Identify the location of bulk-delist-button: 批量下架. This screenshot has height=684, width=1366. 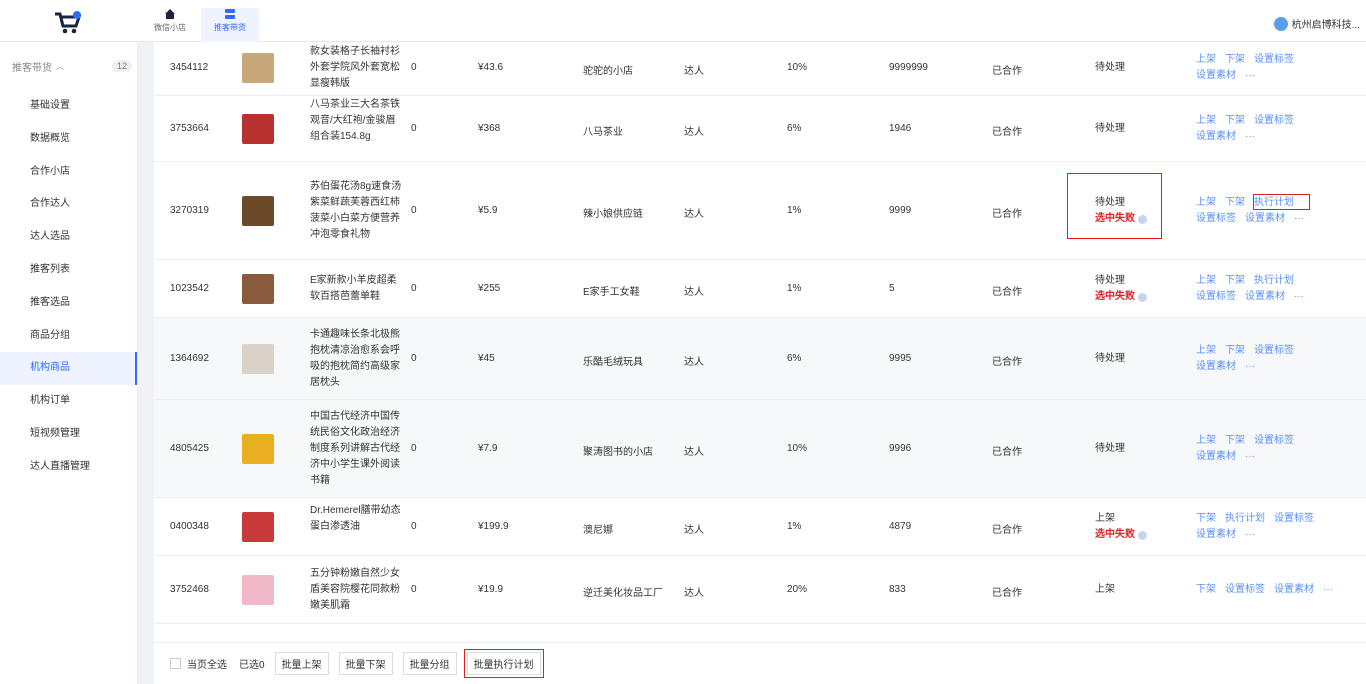
(365, 663).